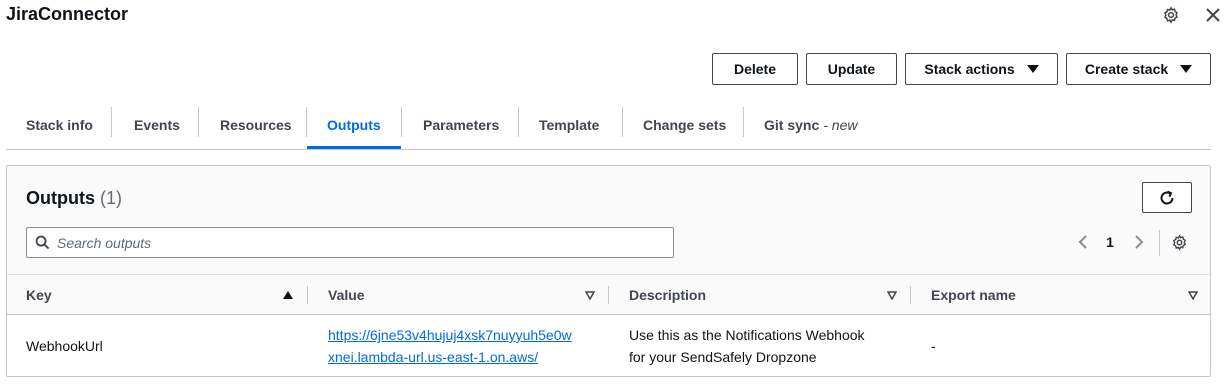  Describe the element at coordinates (840, 125) in the screenshot. I see `new-badge: - new` at that location.